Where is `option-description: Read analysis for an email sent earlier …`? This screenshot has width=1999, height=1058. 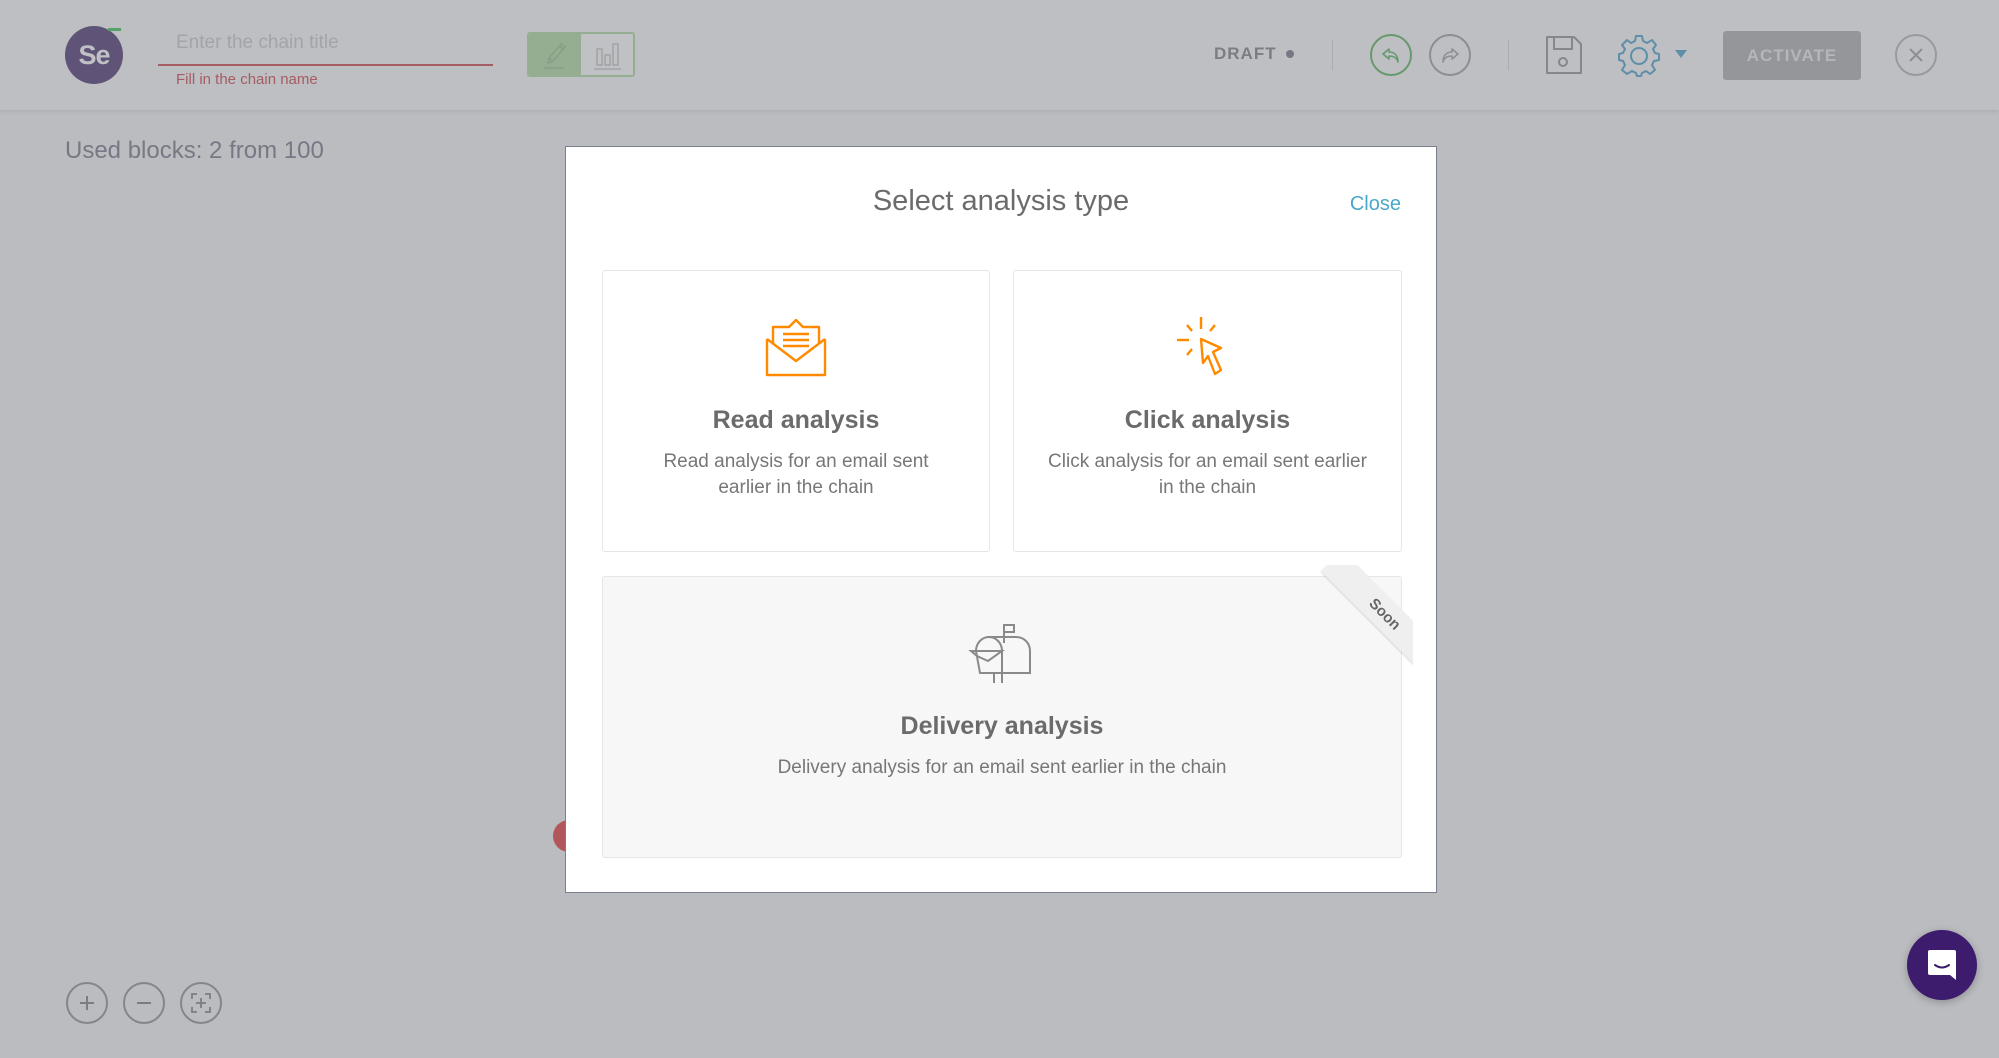
option-description: Read analysis for an email sent earlier … is located at coordinates (796, 474).